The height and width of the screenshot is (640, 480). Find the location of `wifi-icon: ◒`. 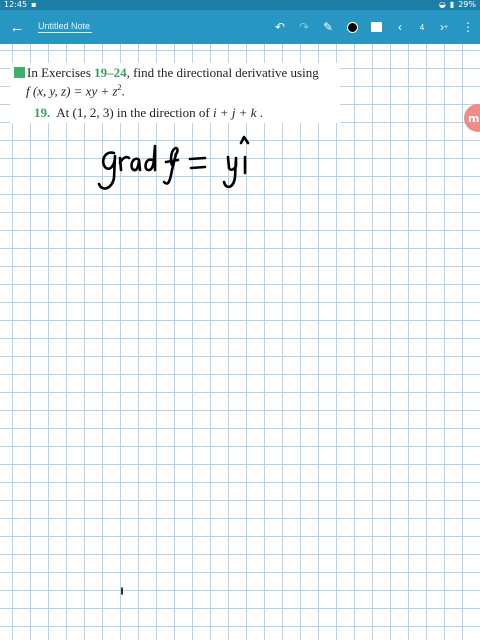

wifi-icon: ◒ is located at coordinates (442, 4).